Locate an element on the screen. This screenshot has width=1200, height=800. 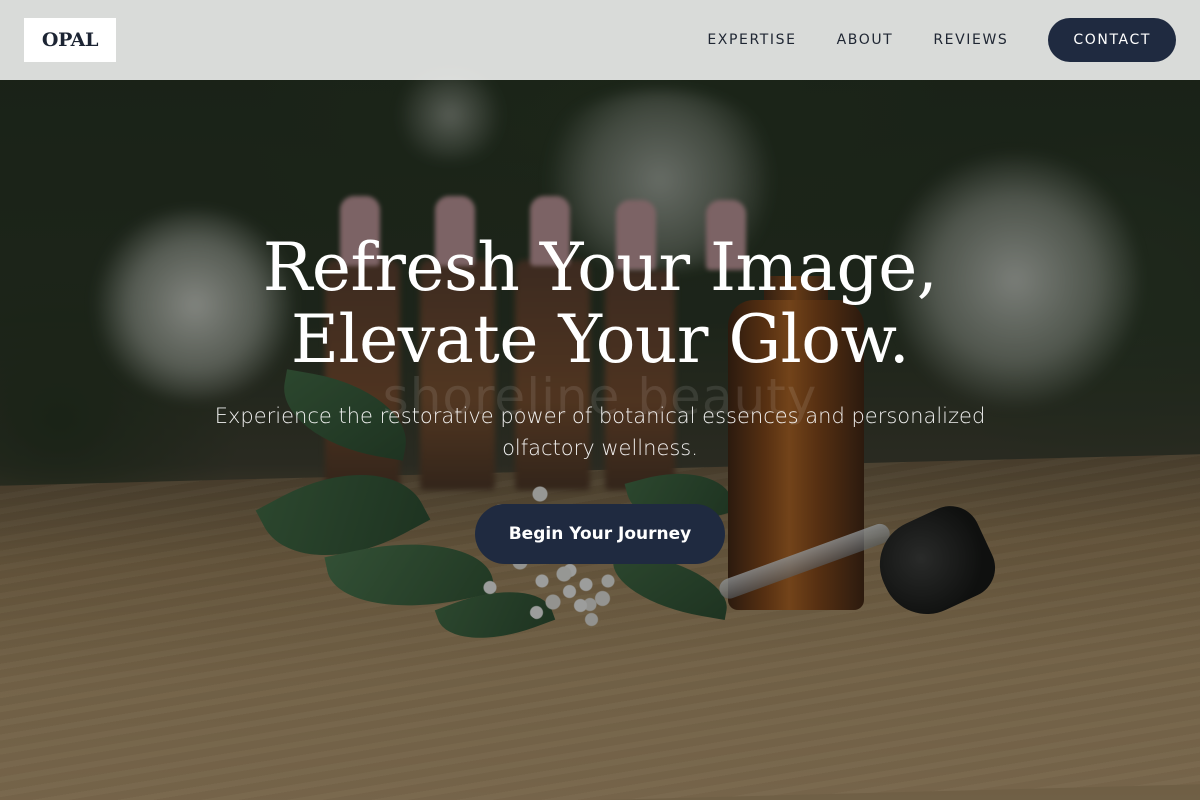
nav-link-reviews: REVIEWS is located at coordinates (970, 40).